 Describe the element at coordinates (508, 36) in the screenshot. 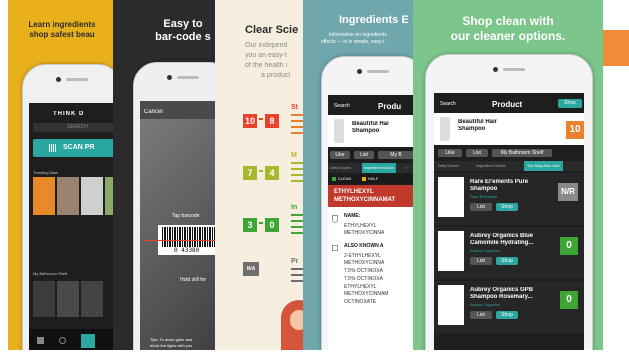

I see `panel5-caption-line2: our cleaner options.` at that location.